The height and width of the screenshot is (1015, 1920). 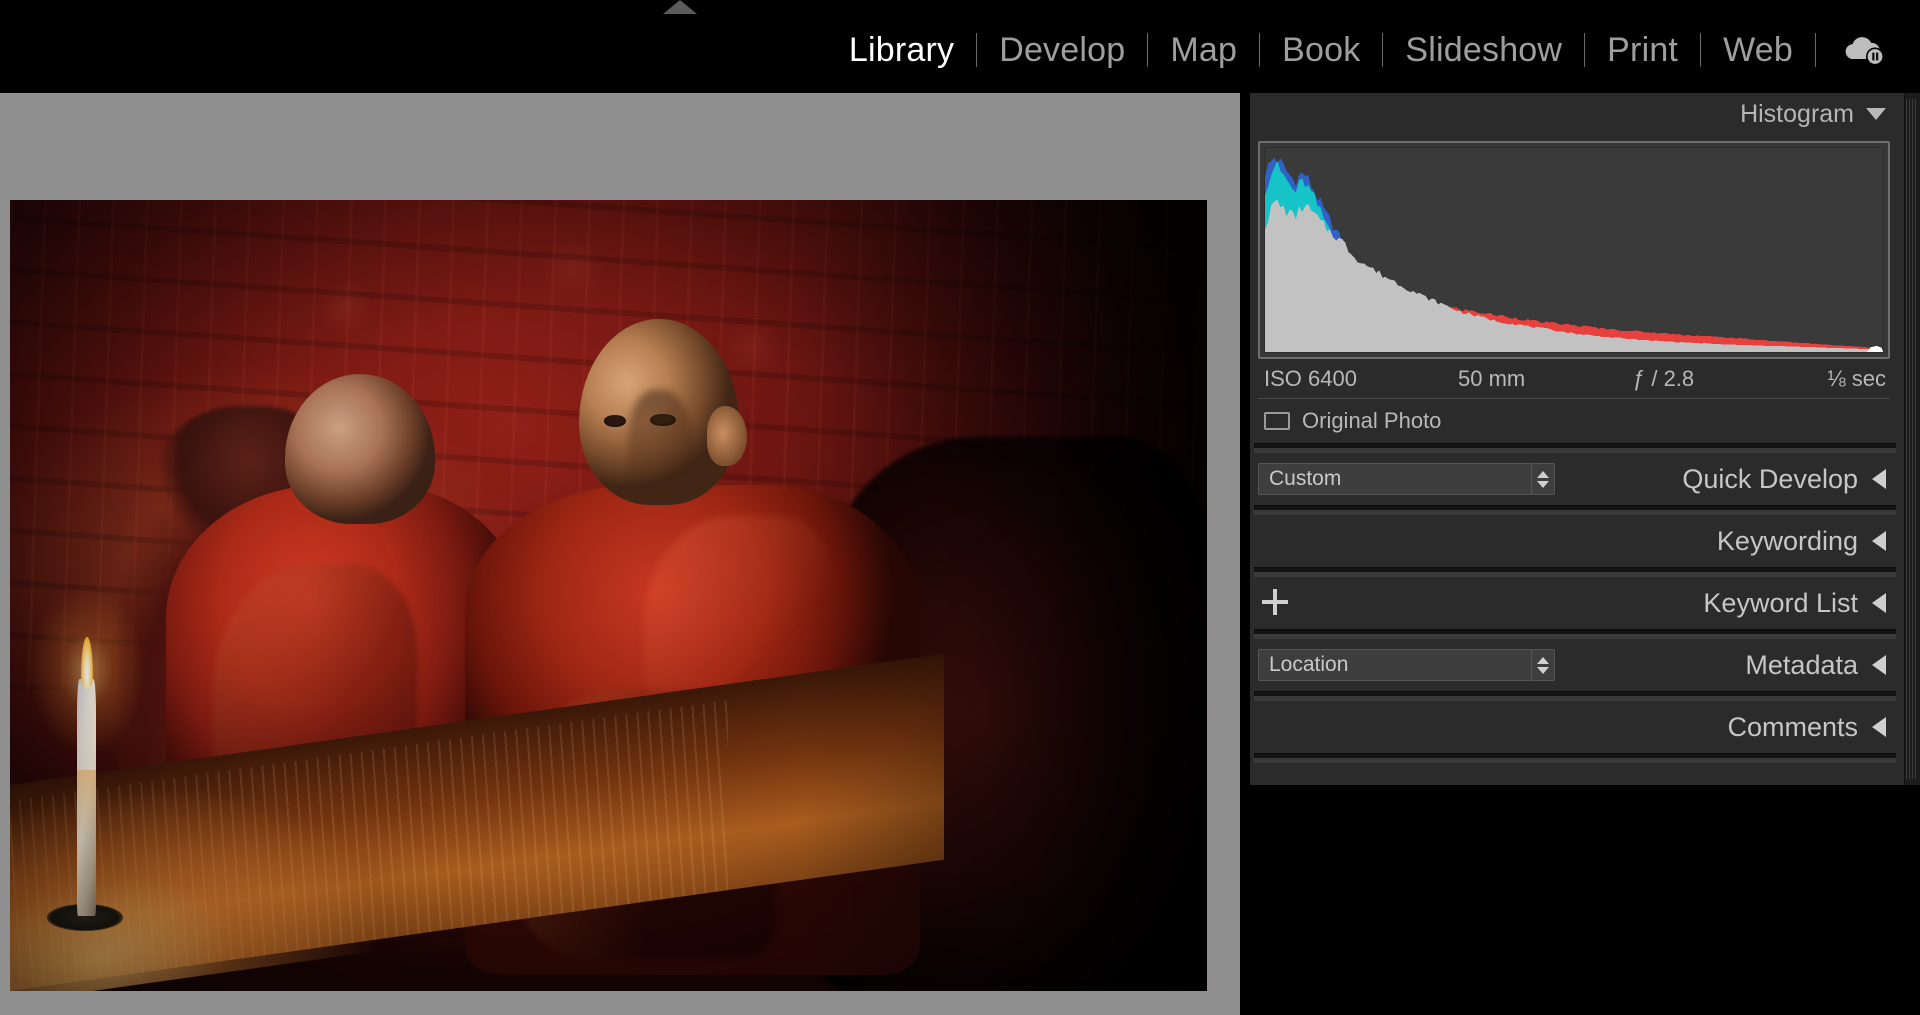 I want to click on module-map: Map, so click(x=1203, y=50).